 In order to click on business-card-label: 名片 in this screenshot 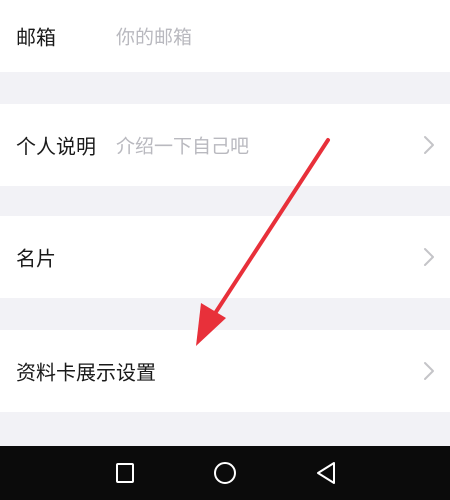, I will do `click(36, 258)`.